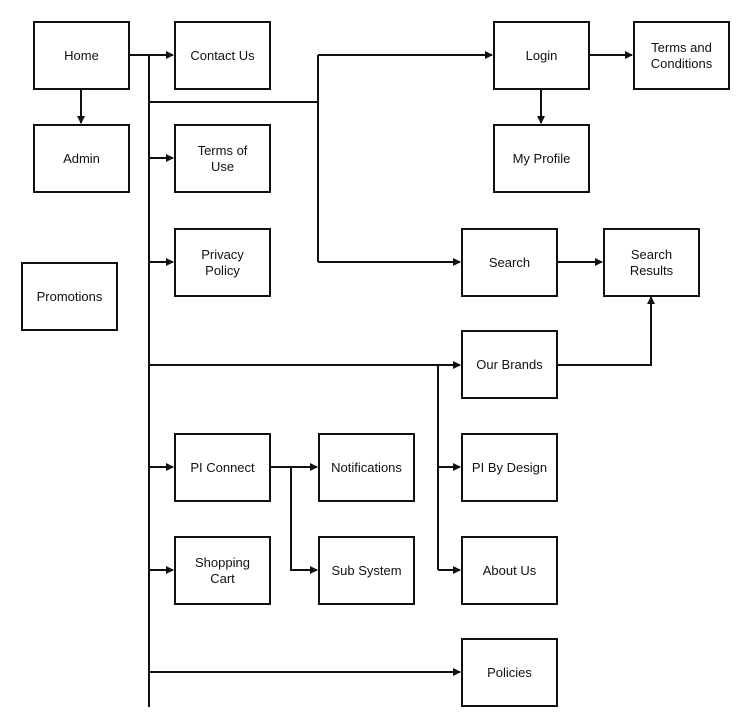 The width and height of the screenshot is (750, 728). I want to click on node-promotions: Promotions, so click(69, 296).